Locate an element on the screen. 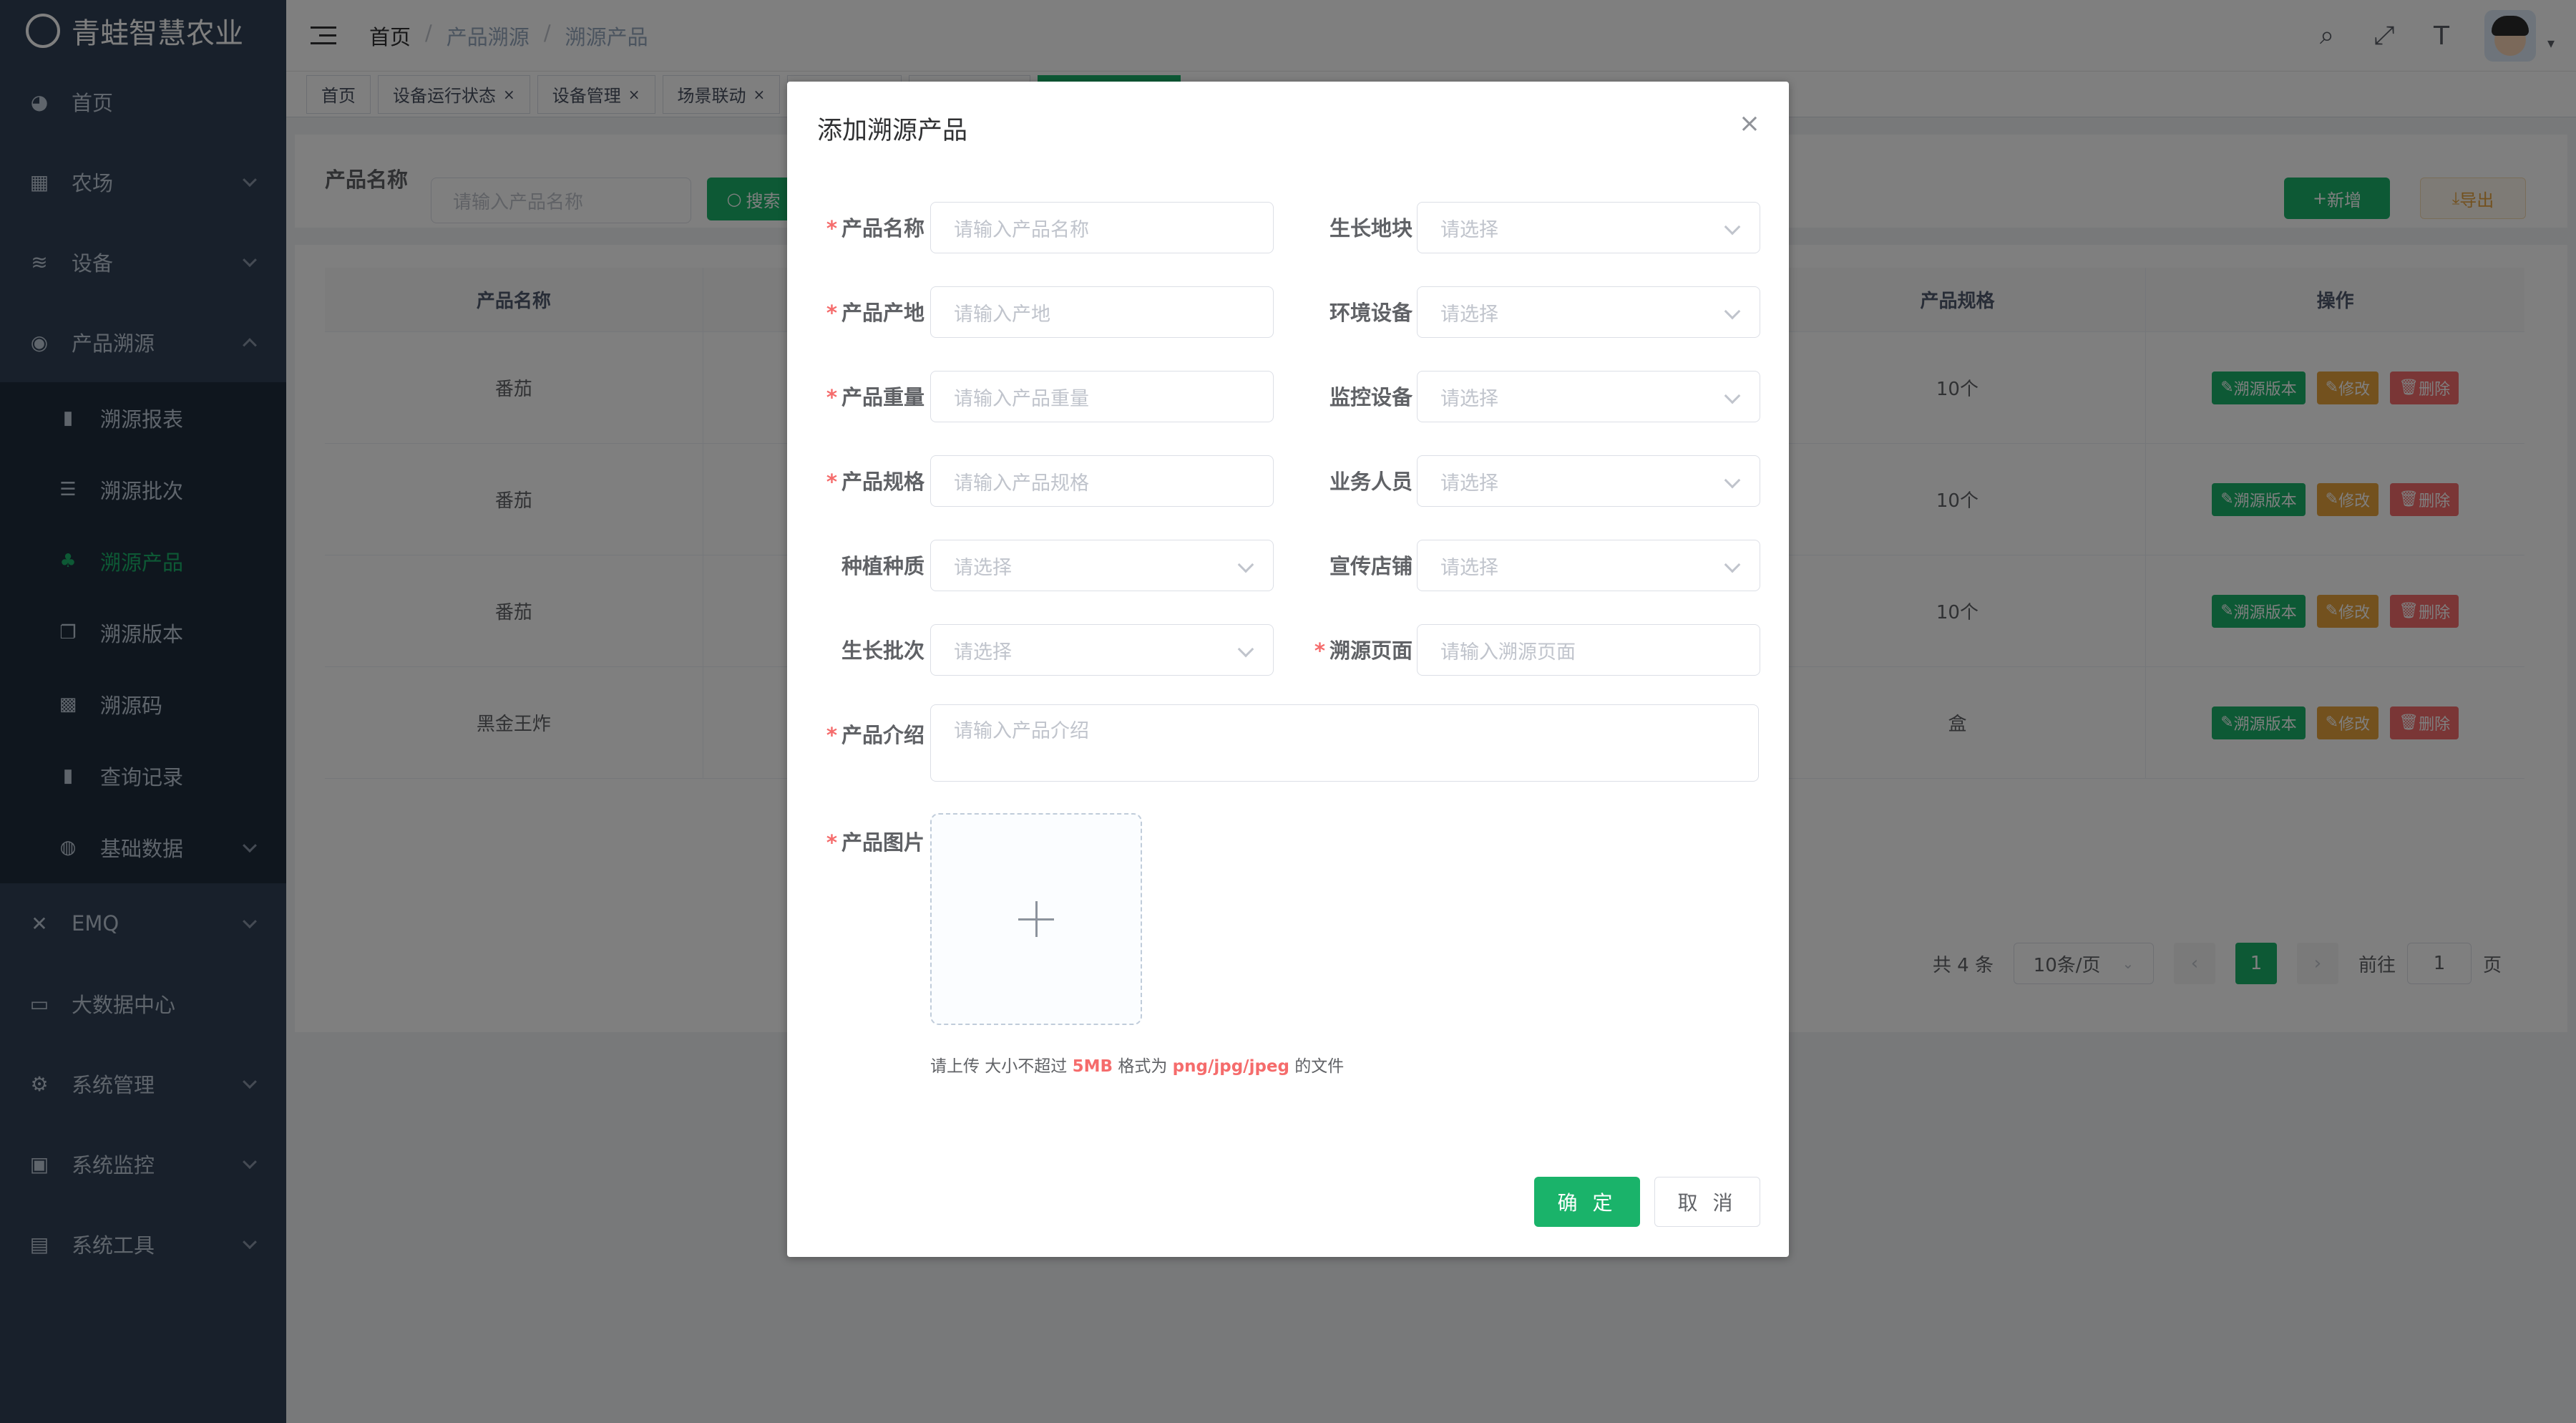 This screenshot has width=2576, height=1423. label-intro: * 产品介绍 is located at coordinates (875, 735).